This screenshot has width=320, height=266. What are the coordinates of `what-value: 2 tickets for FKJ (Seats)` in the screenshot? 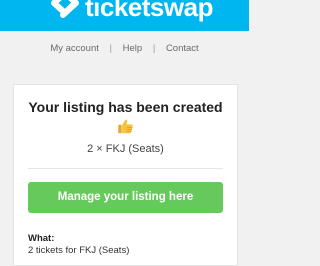 It's located at (79, 250).